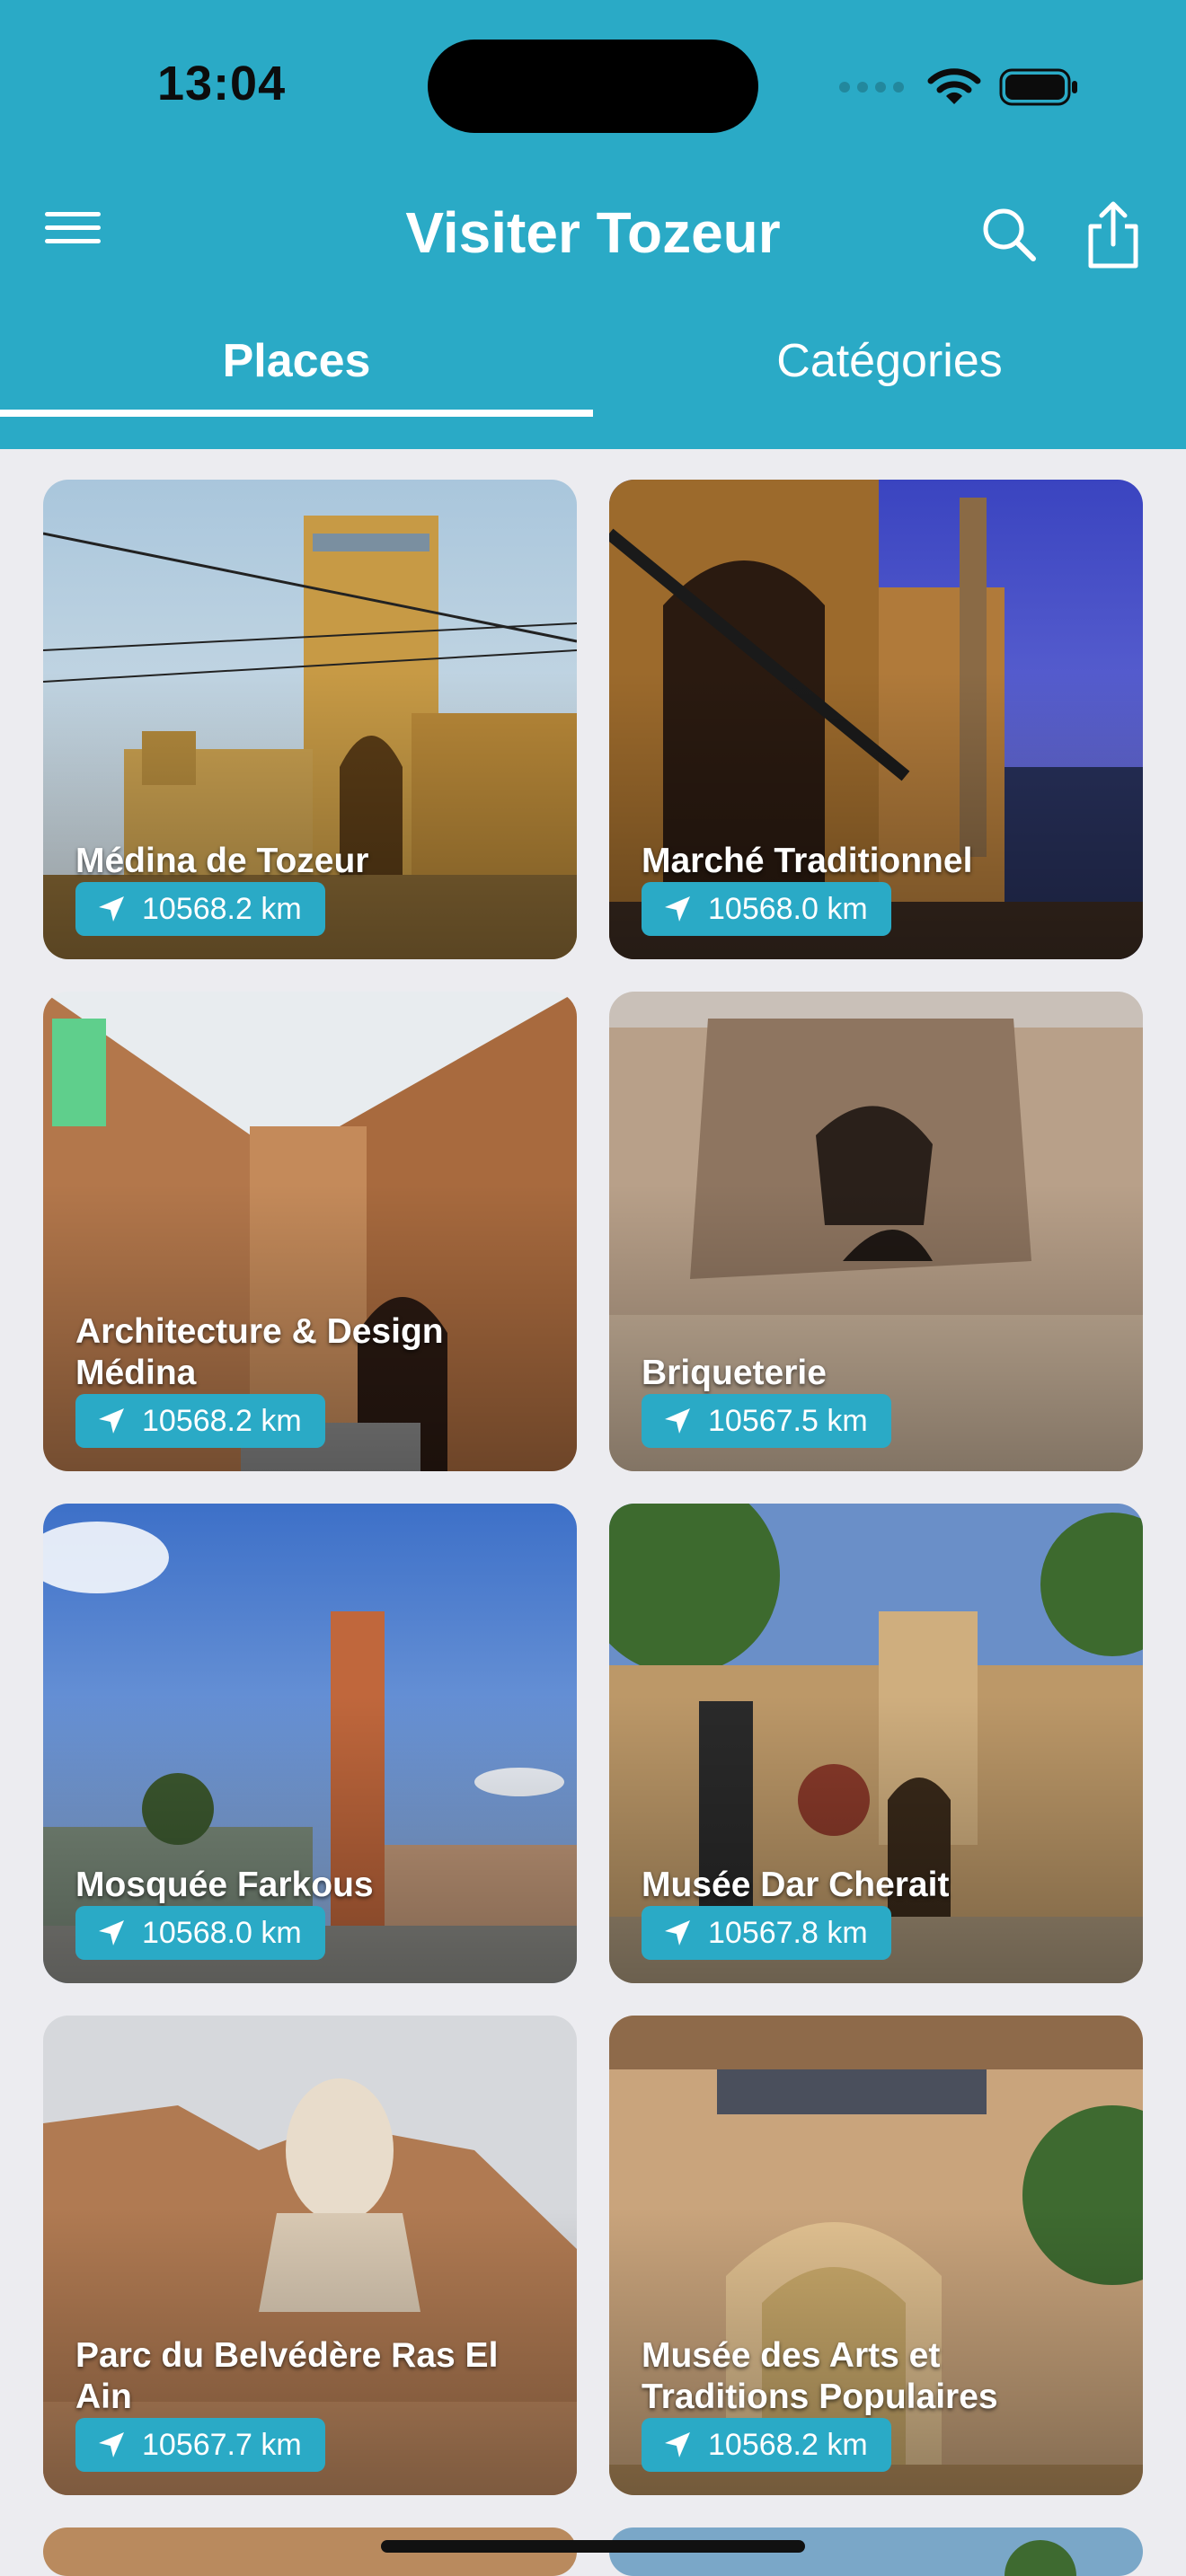 This screenshot has width=1186, height=2576. I want to click on share-icon, so click(1113, 235).